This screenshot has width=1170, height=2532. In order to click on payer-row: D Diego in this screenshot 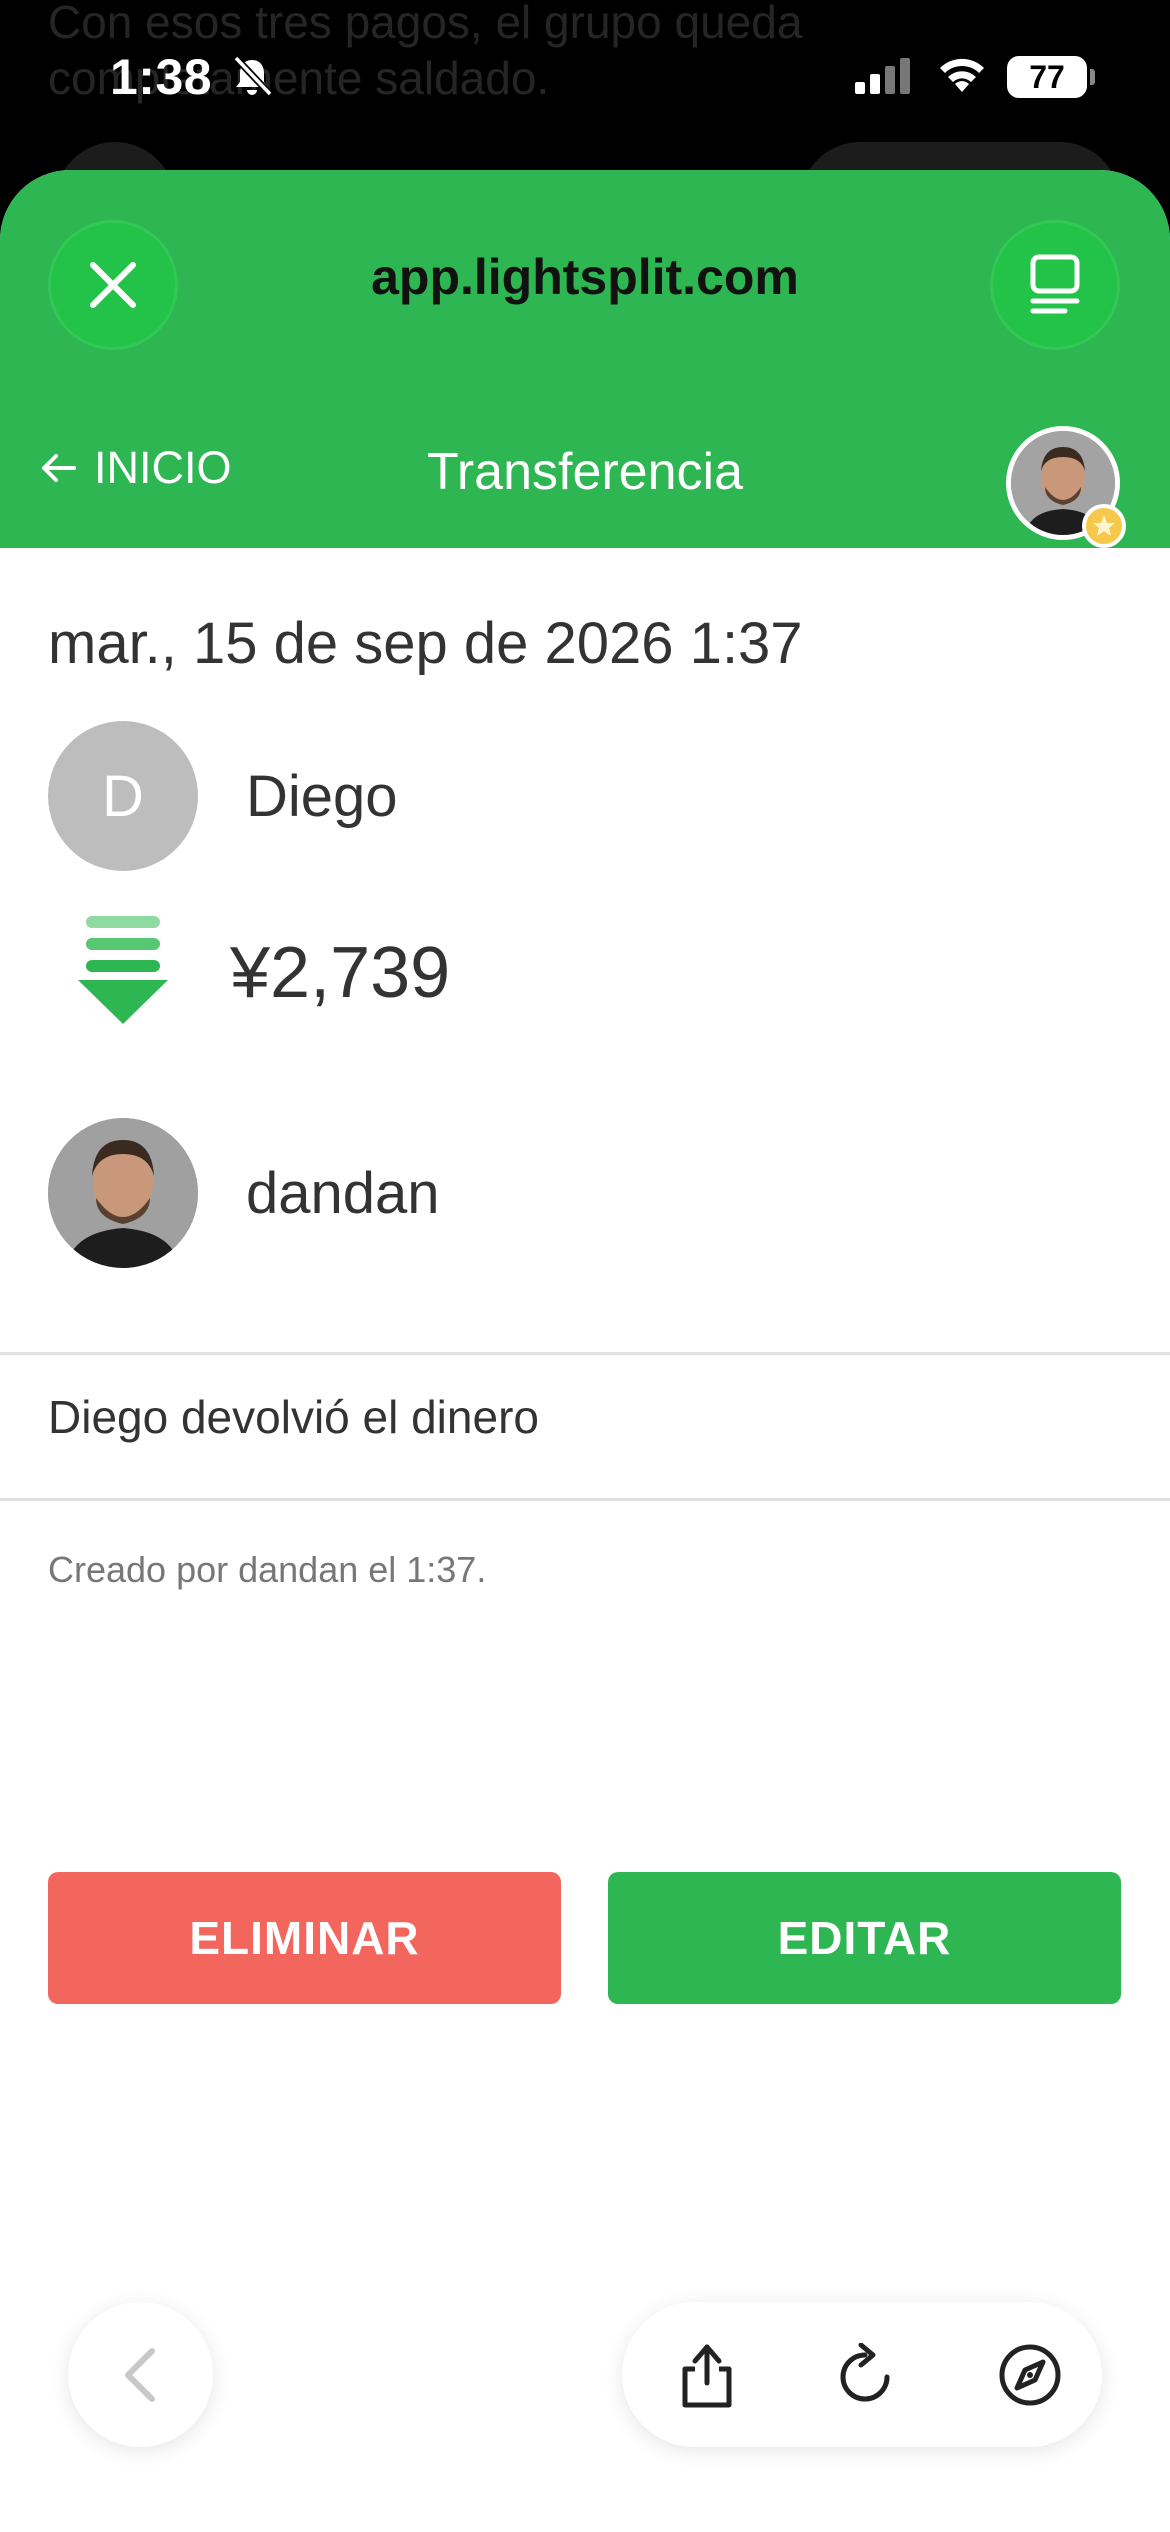, I will do `click(223, 796)`.